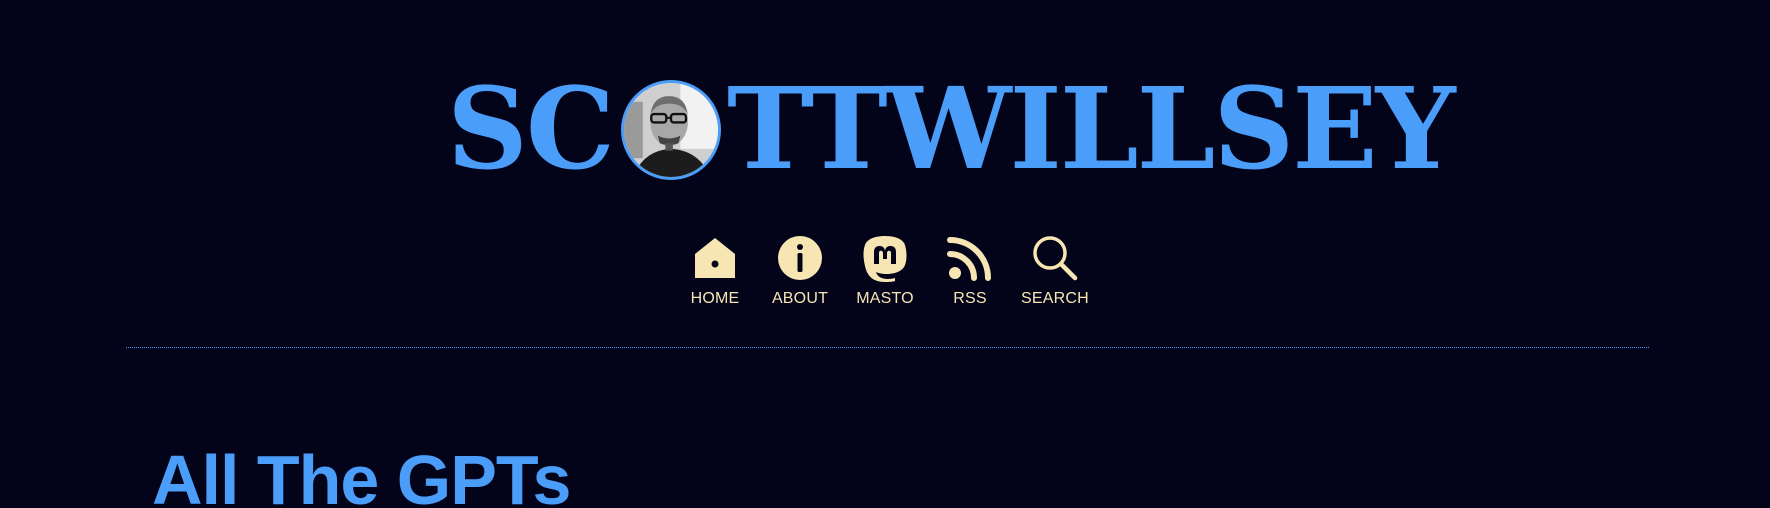  What do you see at coordinates (800, 258) in the screenshot?
I see `info-icon` at bounding box center [800, 258].